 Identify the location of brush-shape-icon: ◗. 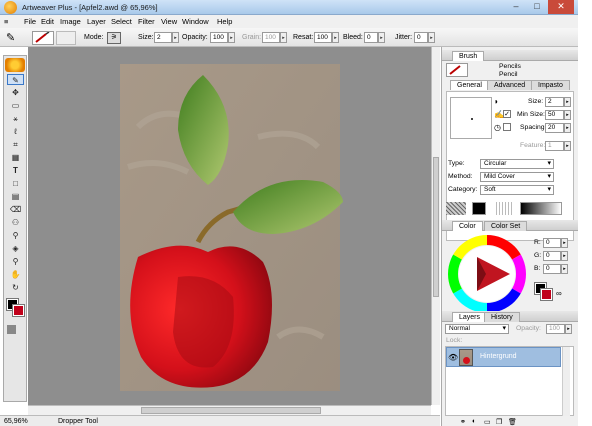
(496, 101).